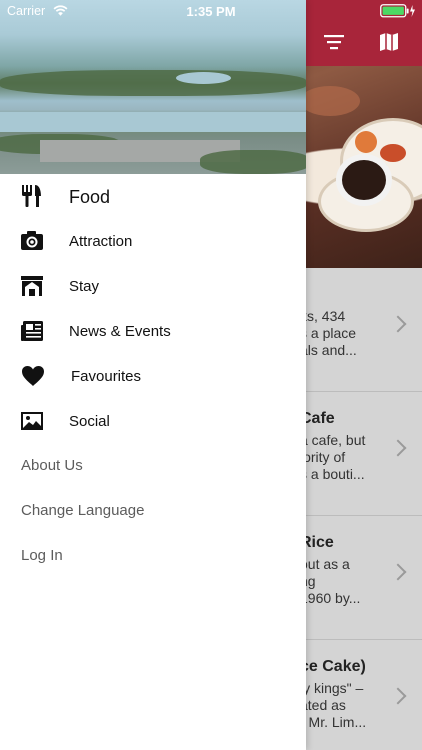 The width and height of the screenshot is (422, 750). What do you see at coordinates (333, 440) in the screenshot?
I see `list-item-desc-line: a cafe, but` at bounding box center [333, 440].